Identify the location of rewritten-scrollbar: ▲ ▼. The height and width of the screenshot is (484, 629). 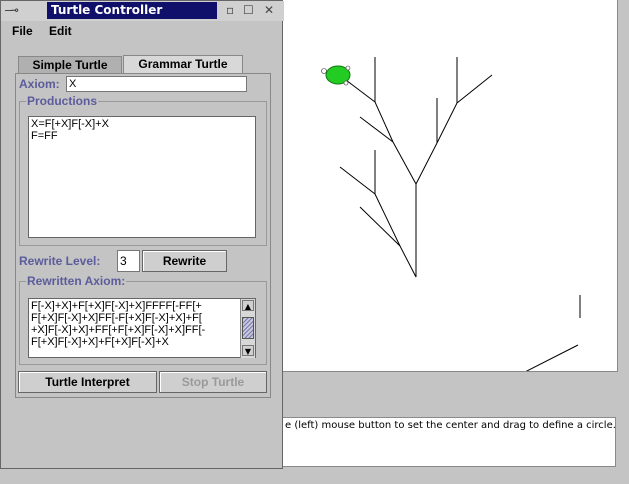
(247, 328).